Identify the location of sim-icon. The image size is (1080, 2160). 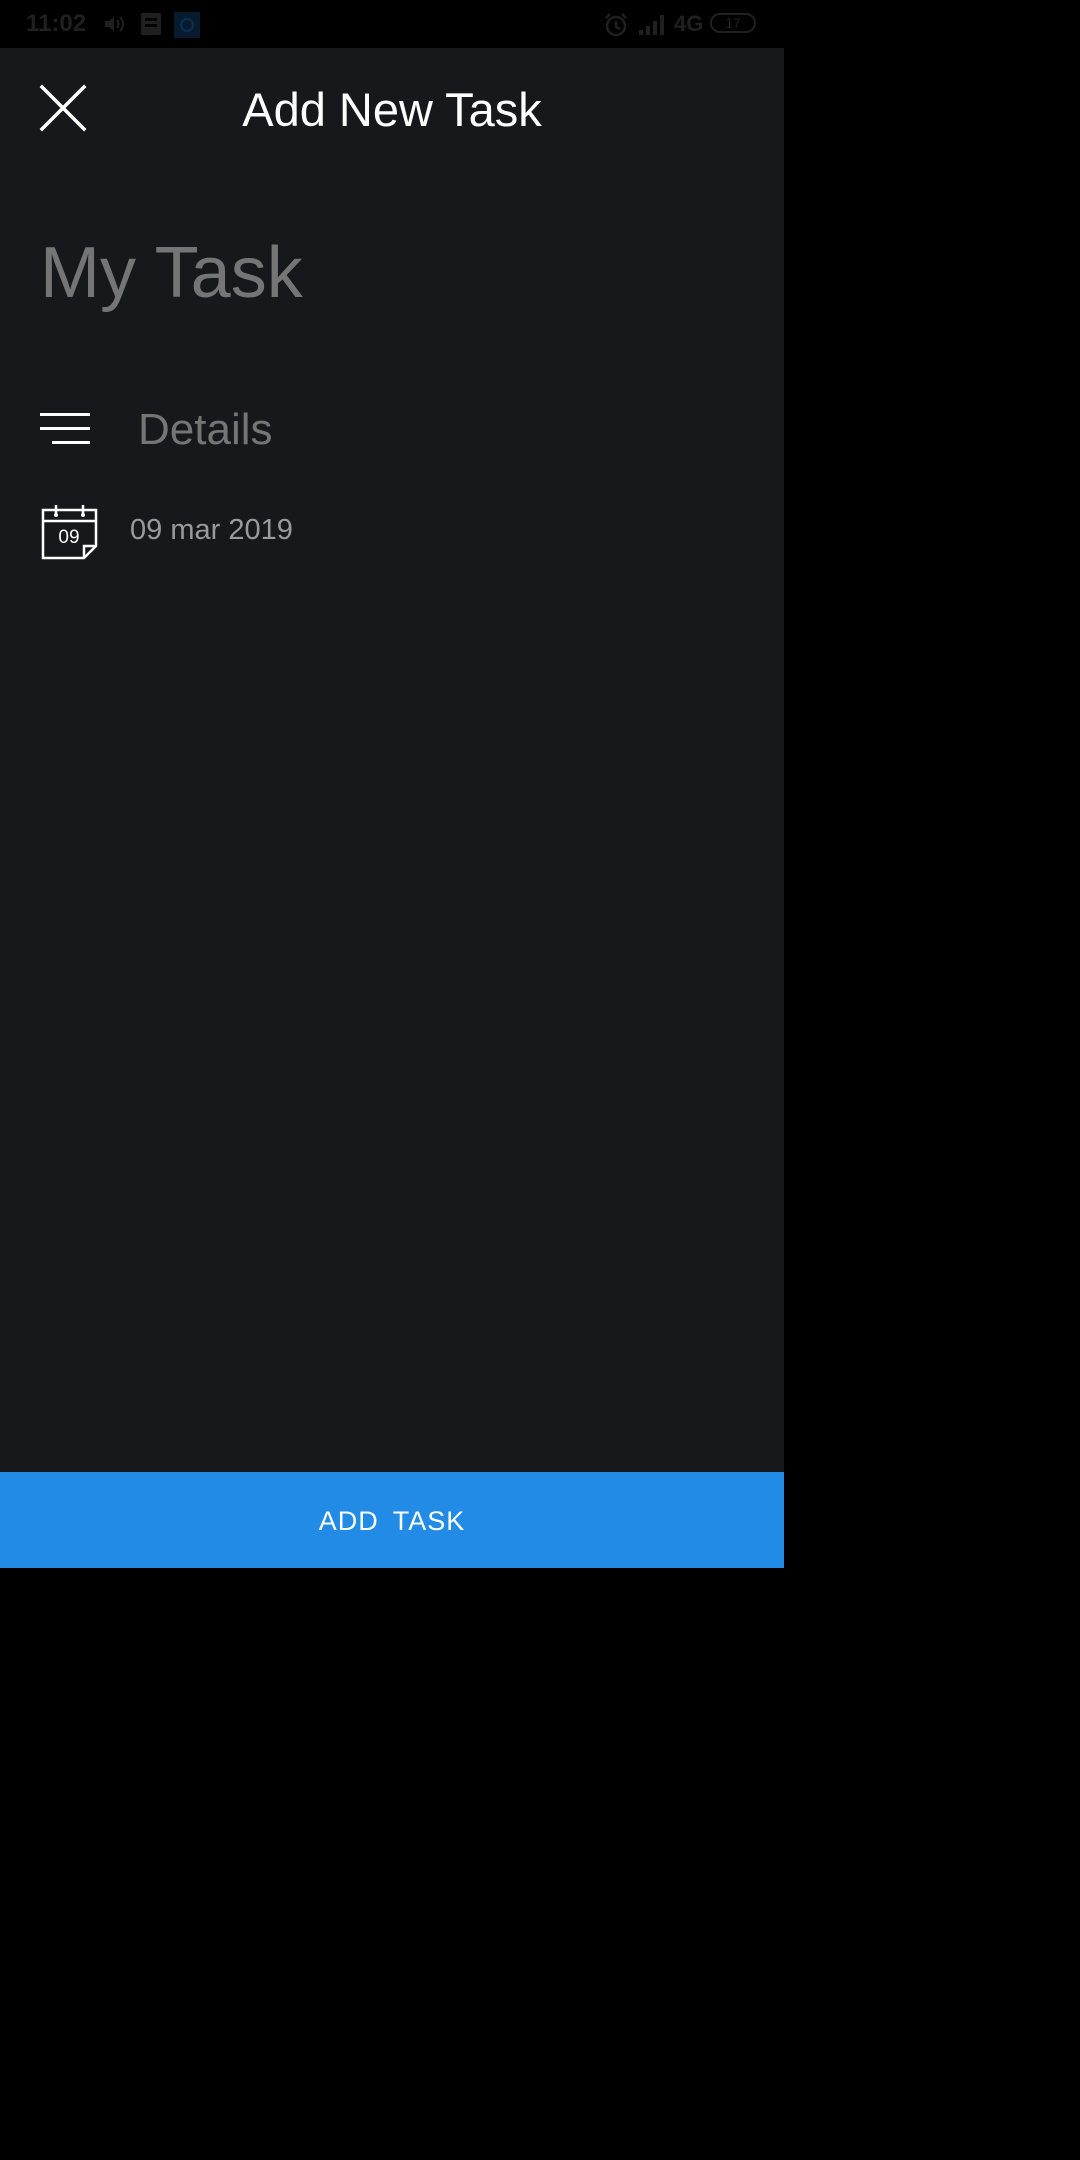
(151, 24).